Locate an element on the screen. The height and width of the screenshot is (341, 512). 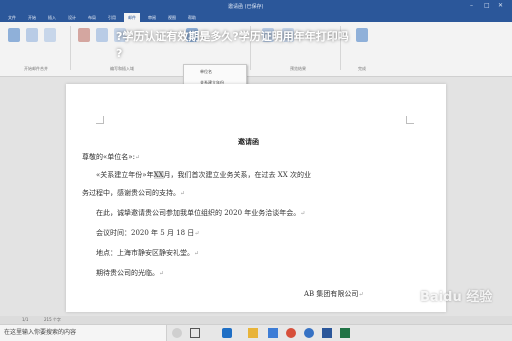
close-icon: ✕ is located at coordinates (500, 5).